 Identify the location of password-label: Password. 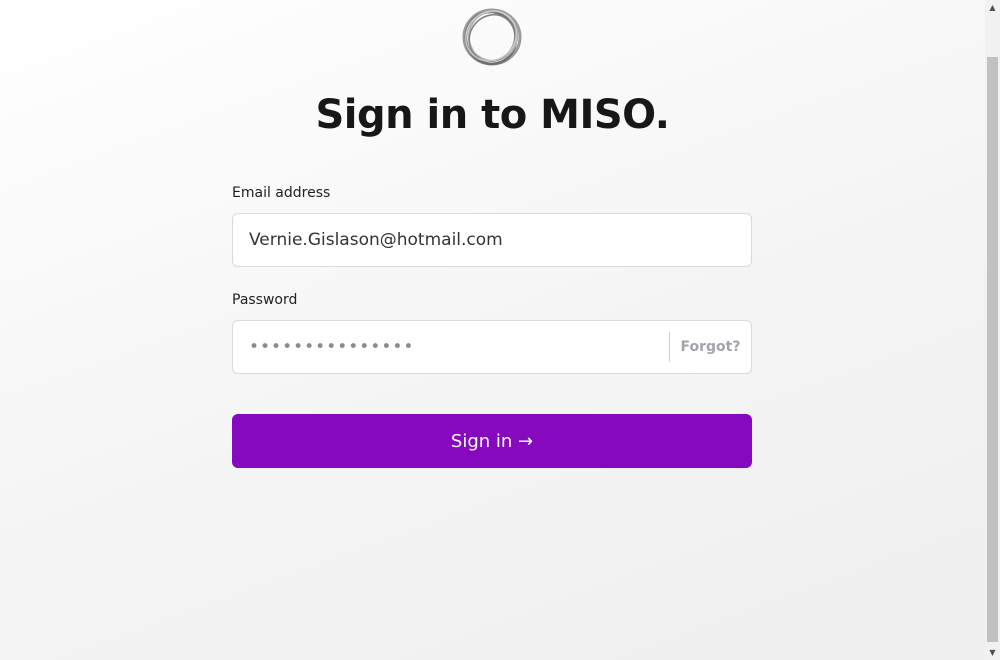
(265, 300).